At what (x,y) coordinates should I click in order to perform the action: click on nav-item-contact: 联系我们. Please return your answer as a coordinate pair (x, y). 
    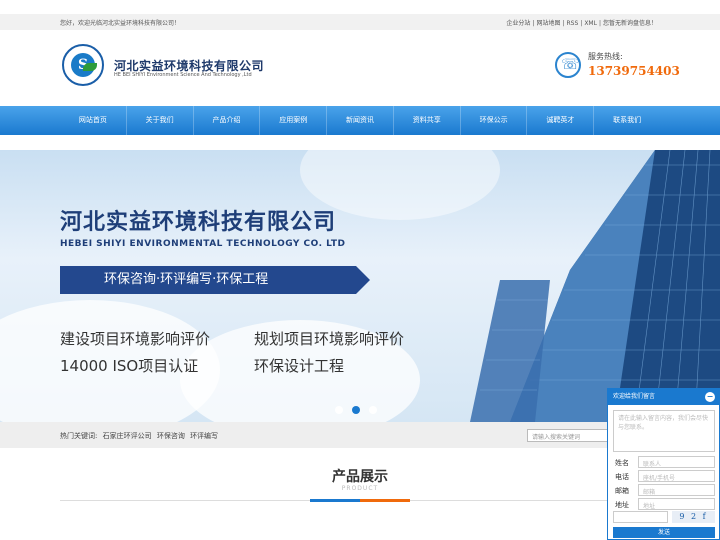
    Looking at the image, I should click on (627, 120).